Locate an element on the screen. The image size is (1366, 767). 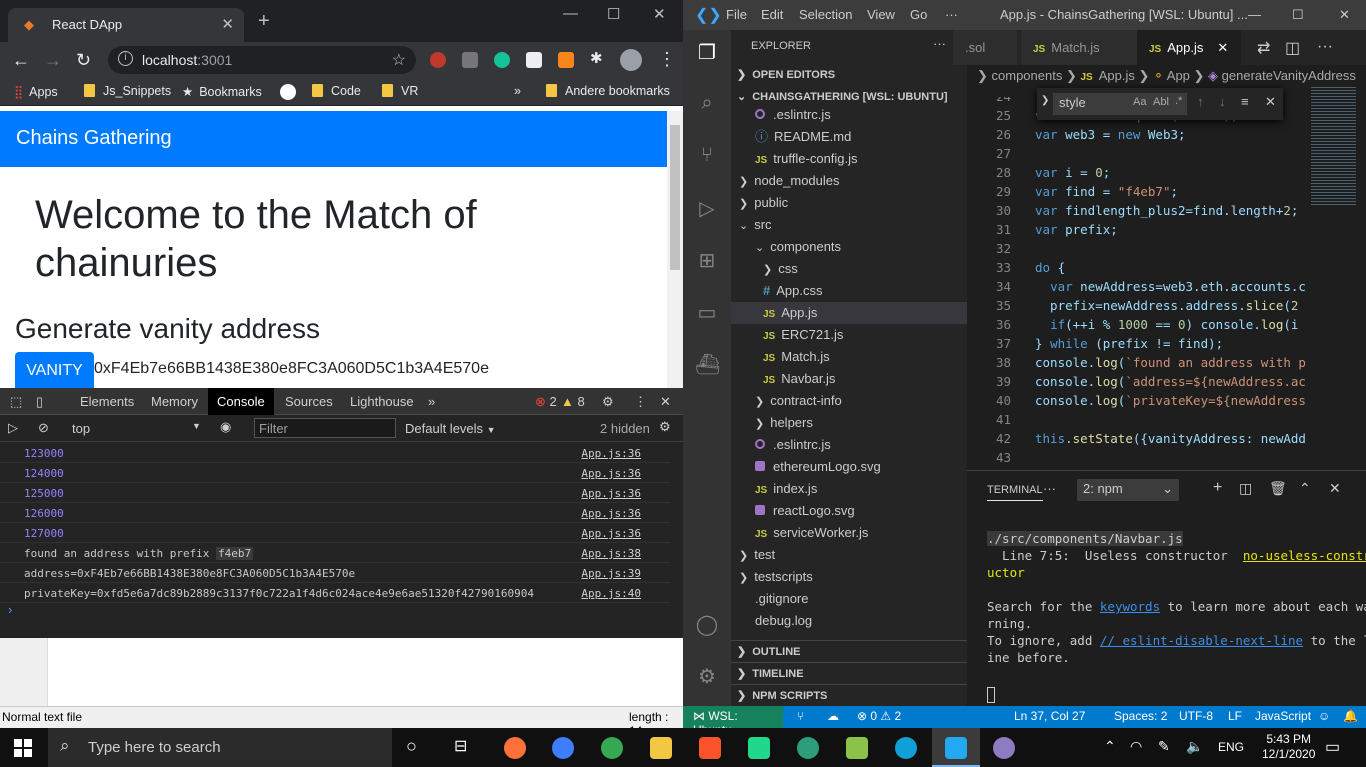
split-terminal-icon: ◫ is located at coordinates (1245, 488).